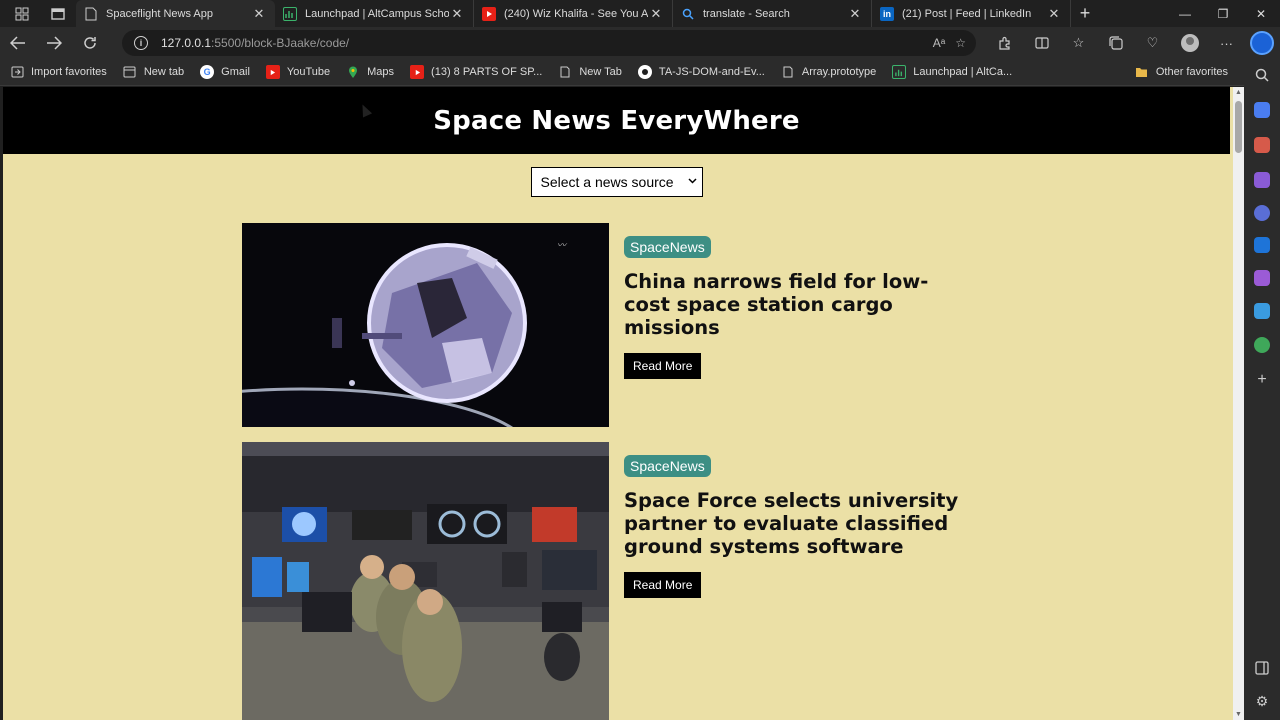 Image resolution: width=1280 pixels, height=720 pixels. Describe the element at coordinates (54, 43) in the screenshot. I see `forward-icon` at that location.